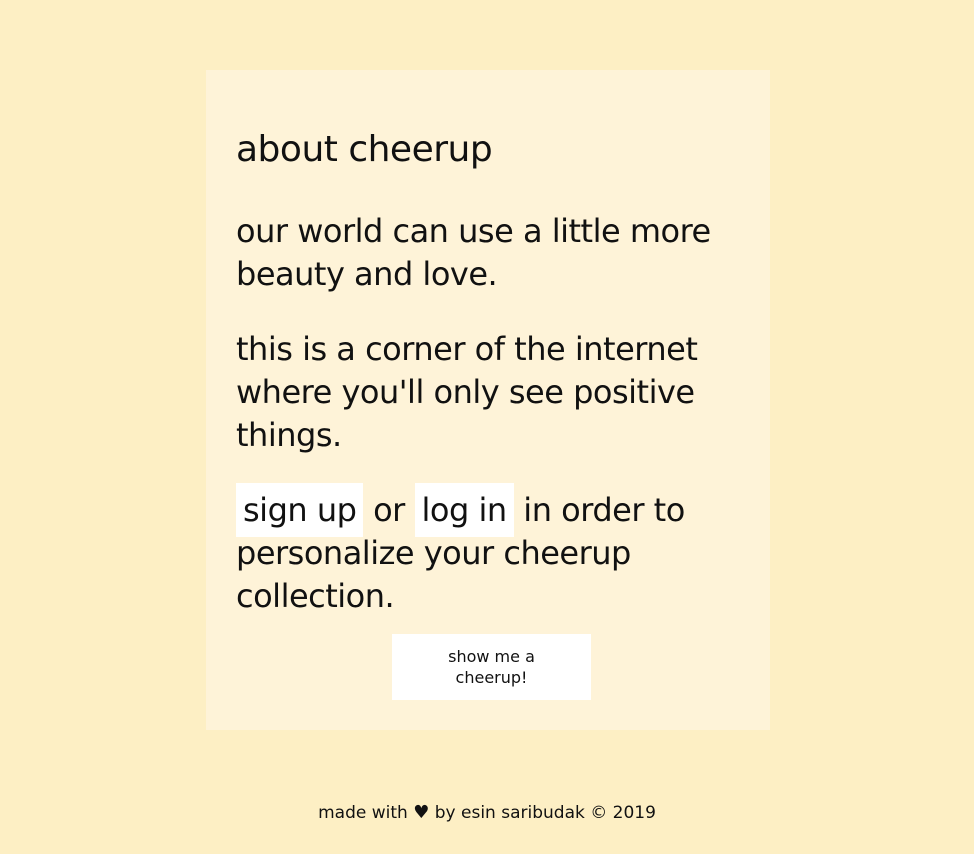 The height and width of the screenshot is (854, 974). Describe the element at coordinates (491, 667) in the screenshot. I see `show-cheerup-button: show me a cheerup!` at that location.